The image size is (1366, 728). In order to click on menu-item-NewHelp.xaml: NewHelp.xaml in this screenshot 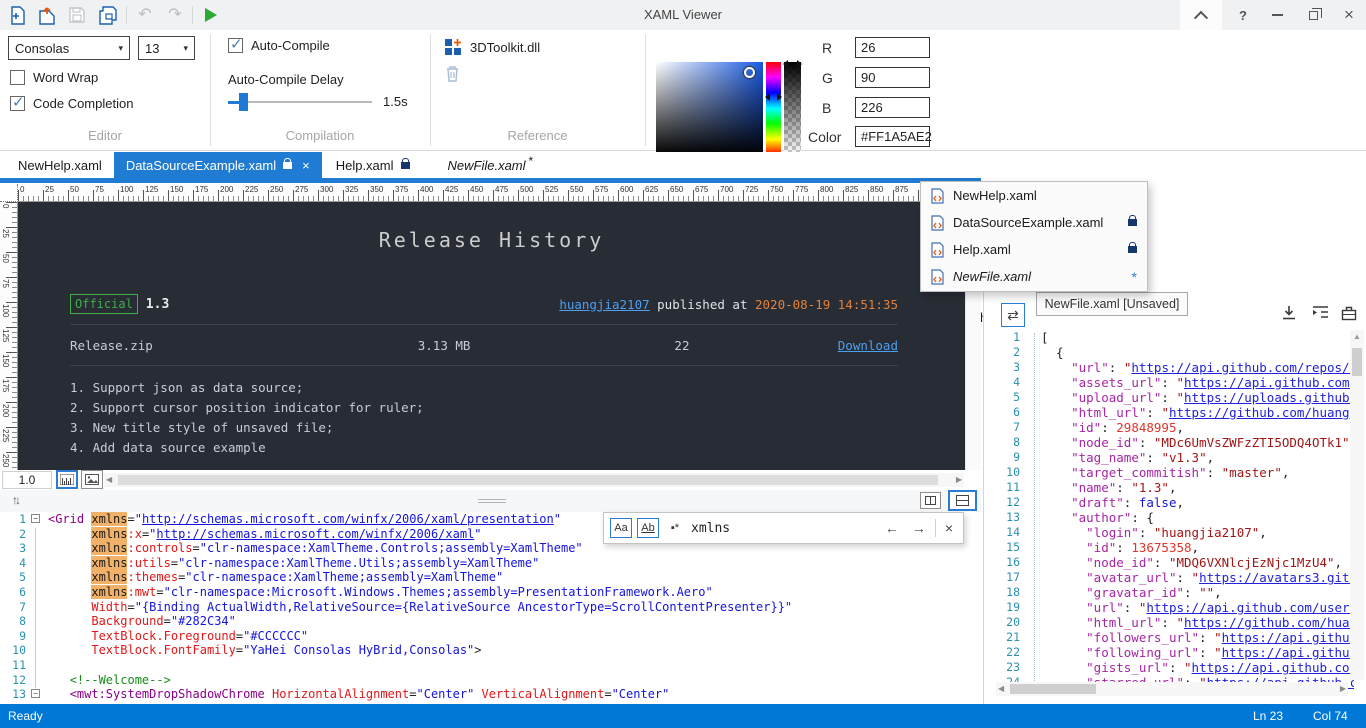, I will do `click(1034, 195)`.